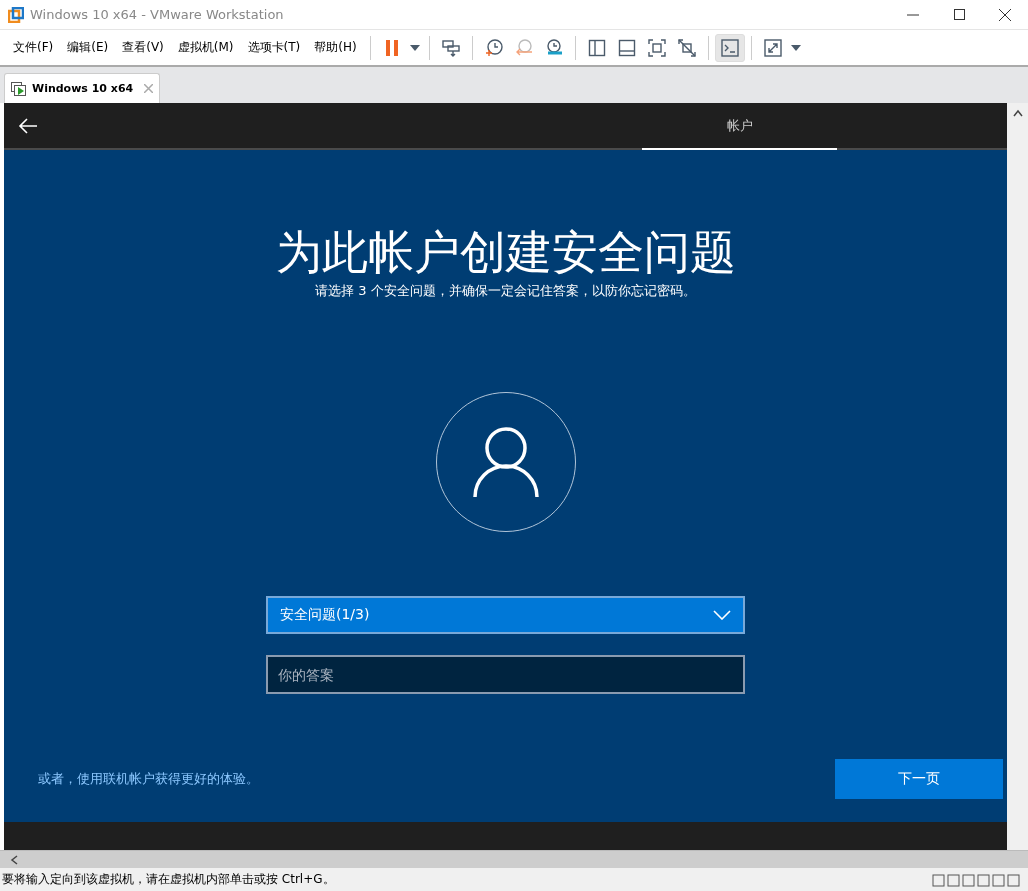 This screenshot has height=891, width=1028. I want to click on page-heading: 为此帐户创建安全问题, so click(505, 252).